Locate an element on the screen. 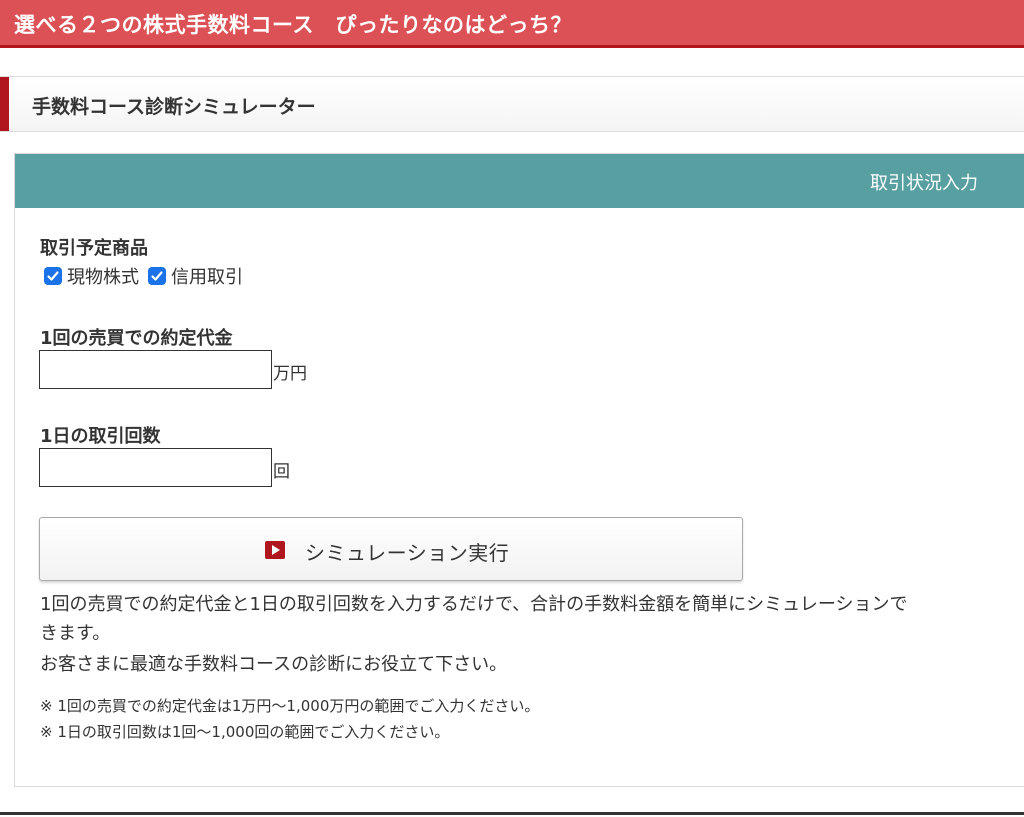  count-title: 1日の取引回数 is located at coordinates (100, 436).